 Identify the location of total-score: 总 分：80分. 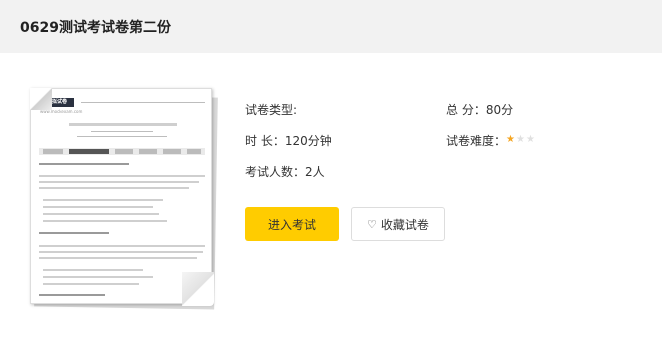
(480, 110).